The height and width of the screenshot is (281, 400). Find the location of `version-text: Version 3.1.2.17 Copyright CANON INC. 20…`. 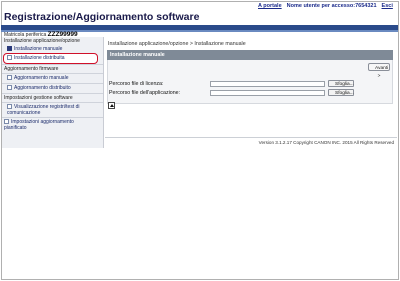

version-text: Version 3.1.2.17 Copyright CANON INC. 20… is located at coordinates (326, 142).